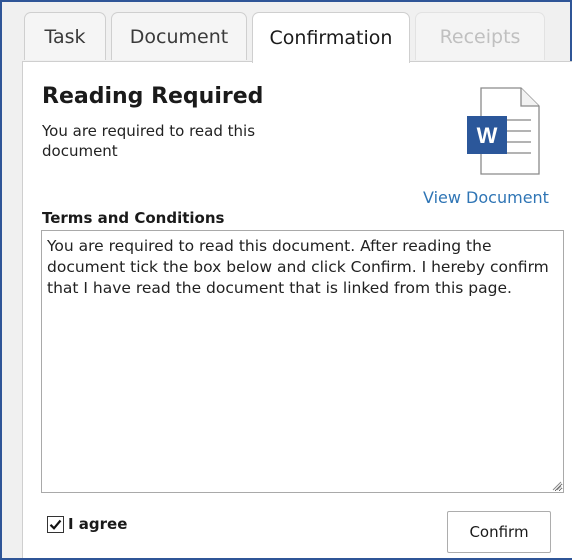 The width and height of the screenshot is (572, 560). I want to click on word-document-icon: W, so click(493, 132).